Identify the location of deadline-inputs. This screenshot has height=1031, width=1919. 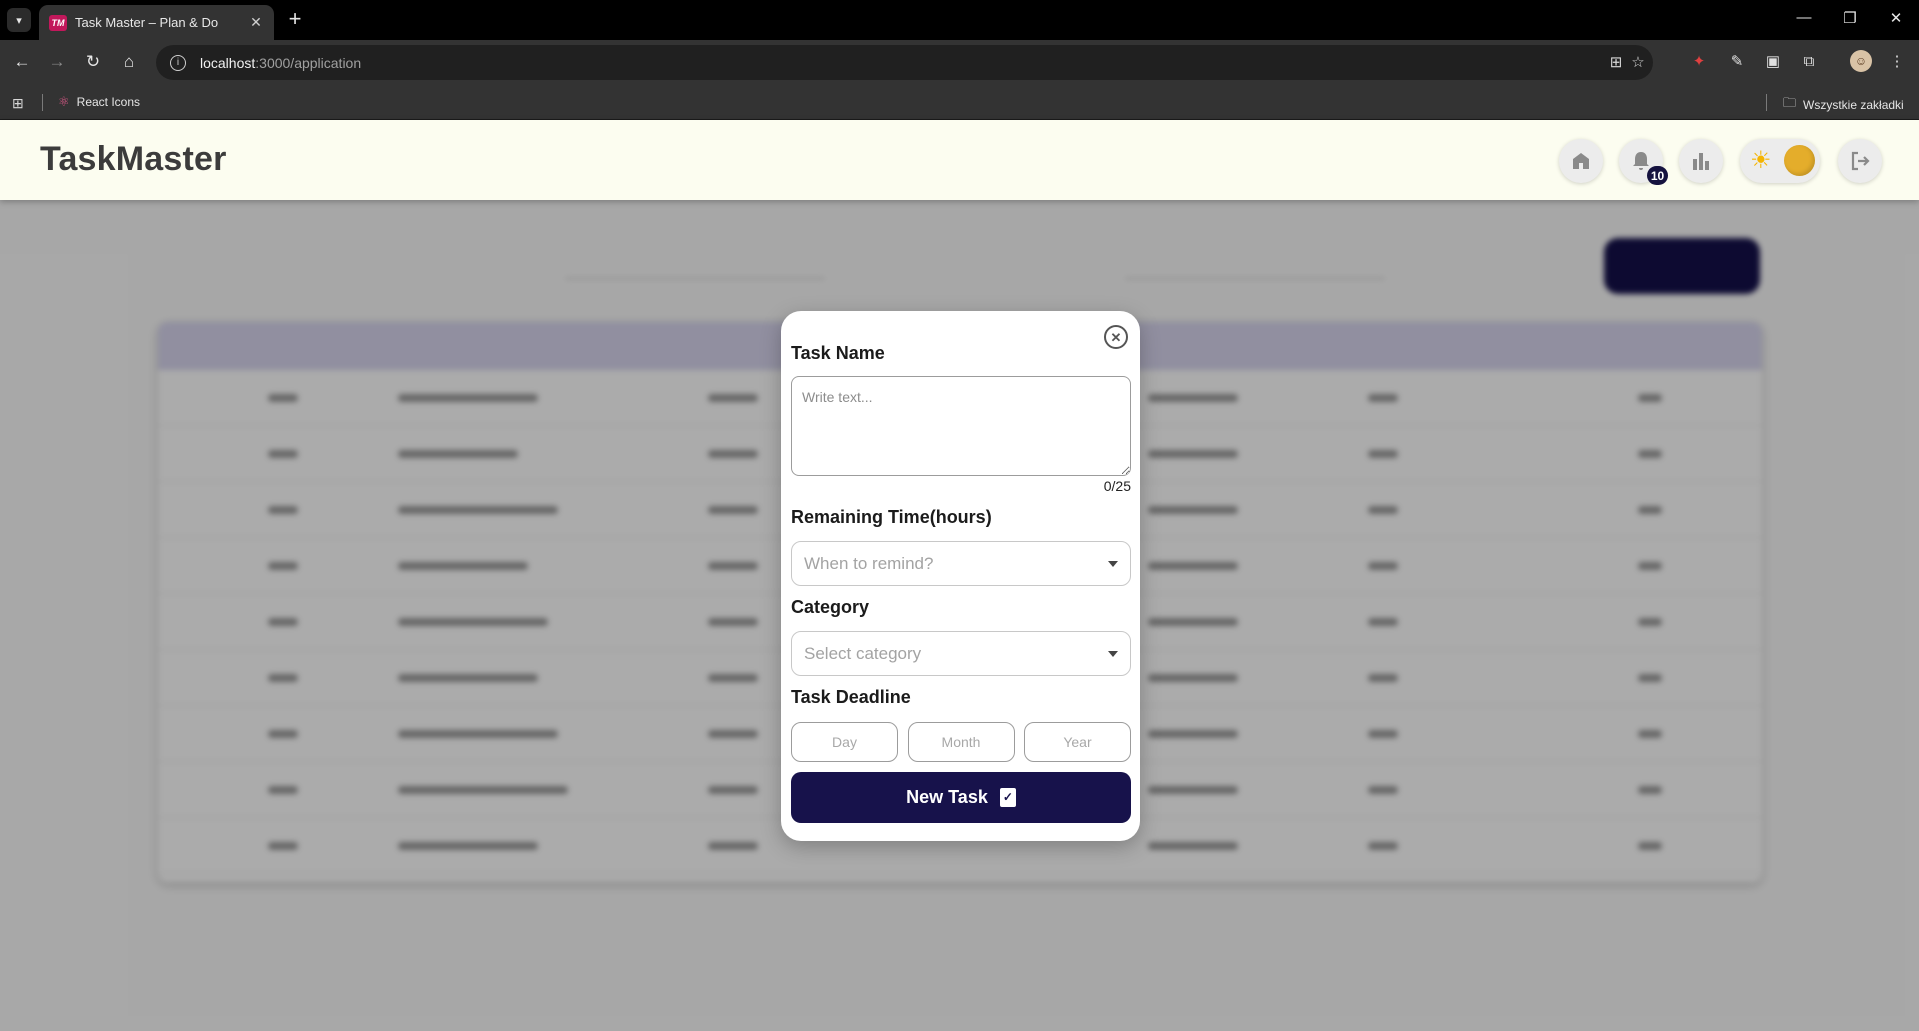
(961, 742).